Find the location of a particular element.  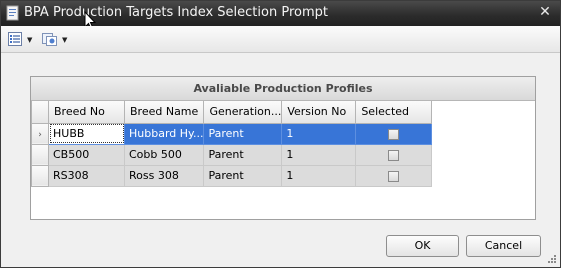

cancel-button: Cancel is located at coordinates (503, 246).